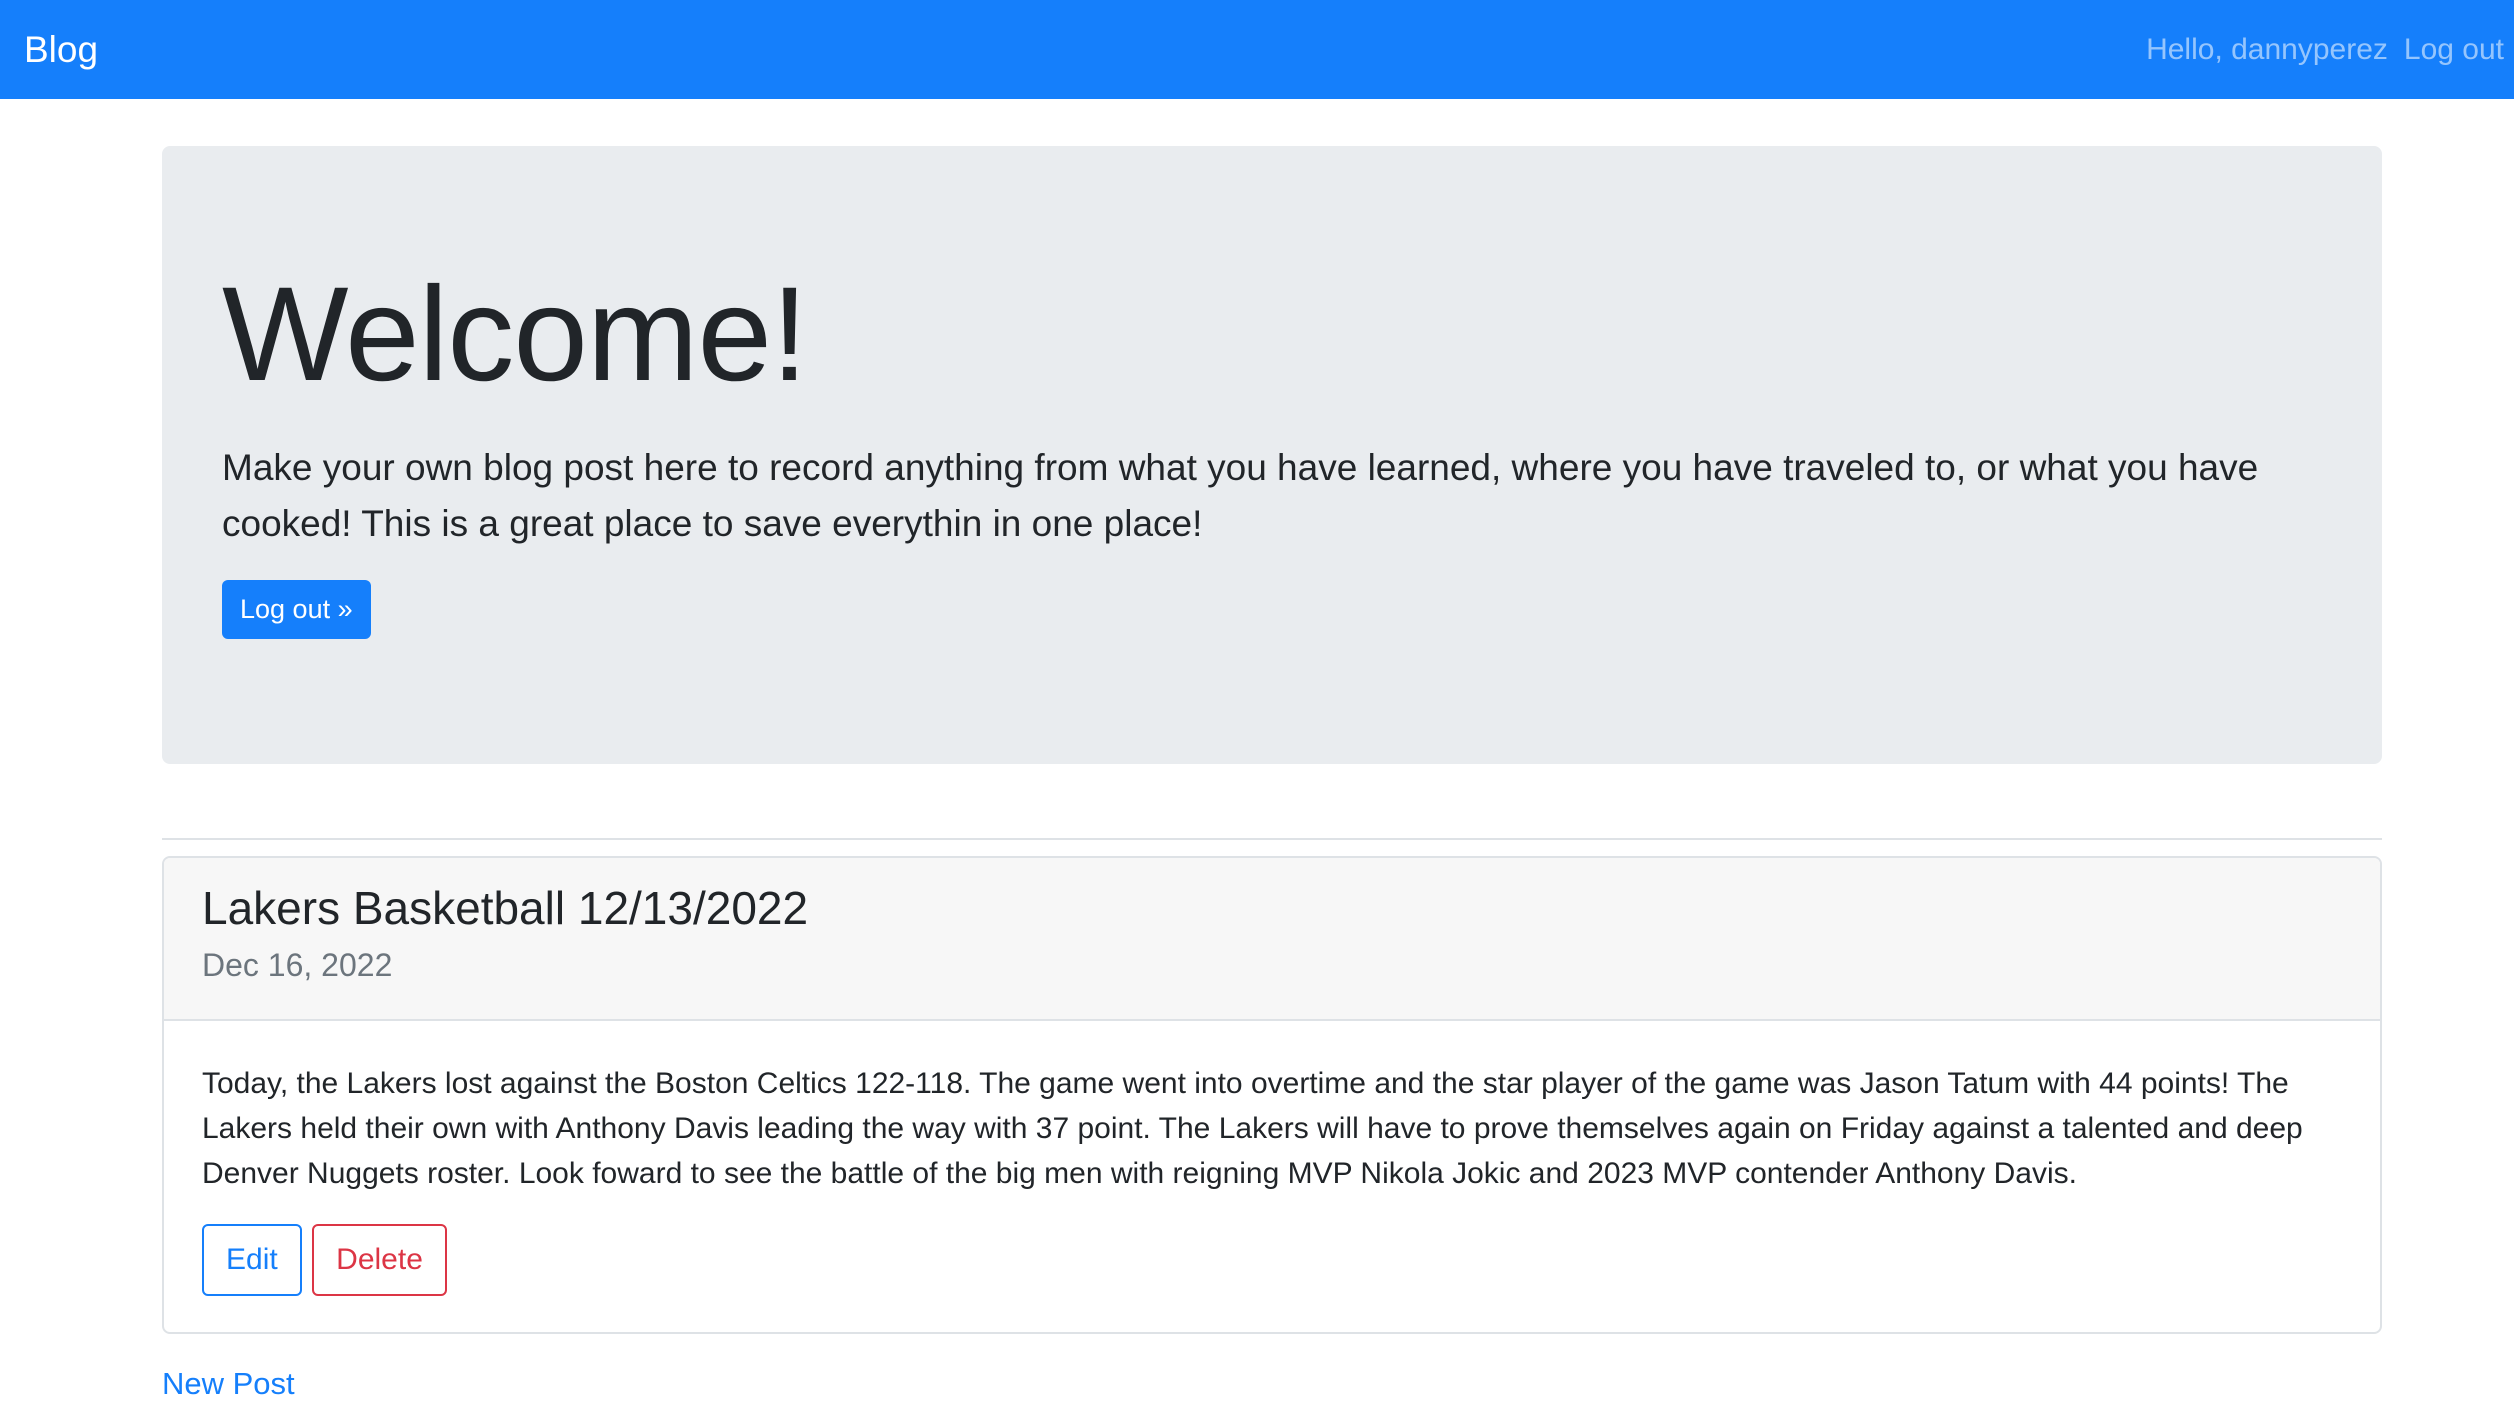 This screenshot has width=2514, height=1424. What do you see at coordinates (1272, 839) in the screenshot?
I see `section-divider` at bounding box center [1272, 839].